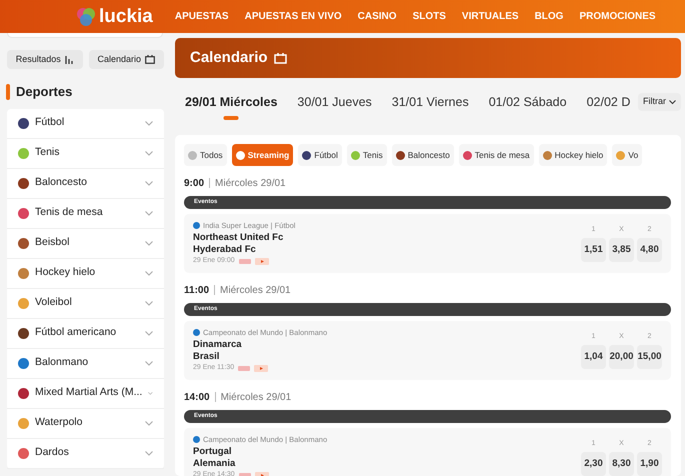 The image size is (685, 476). What do you see at coordinates (194, 183) in the screenshot?
I see `time-label: 9:00` at bounding box center [194, 183].